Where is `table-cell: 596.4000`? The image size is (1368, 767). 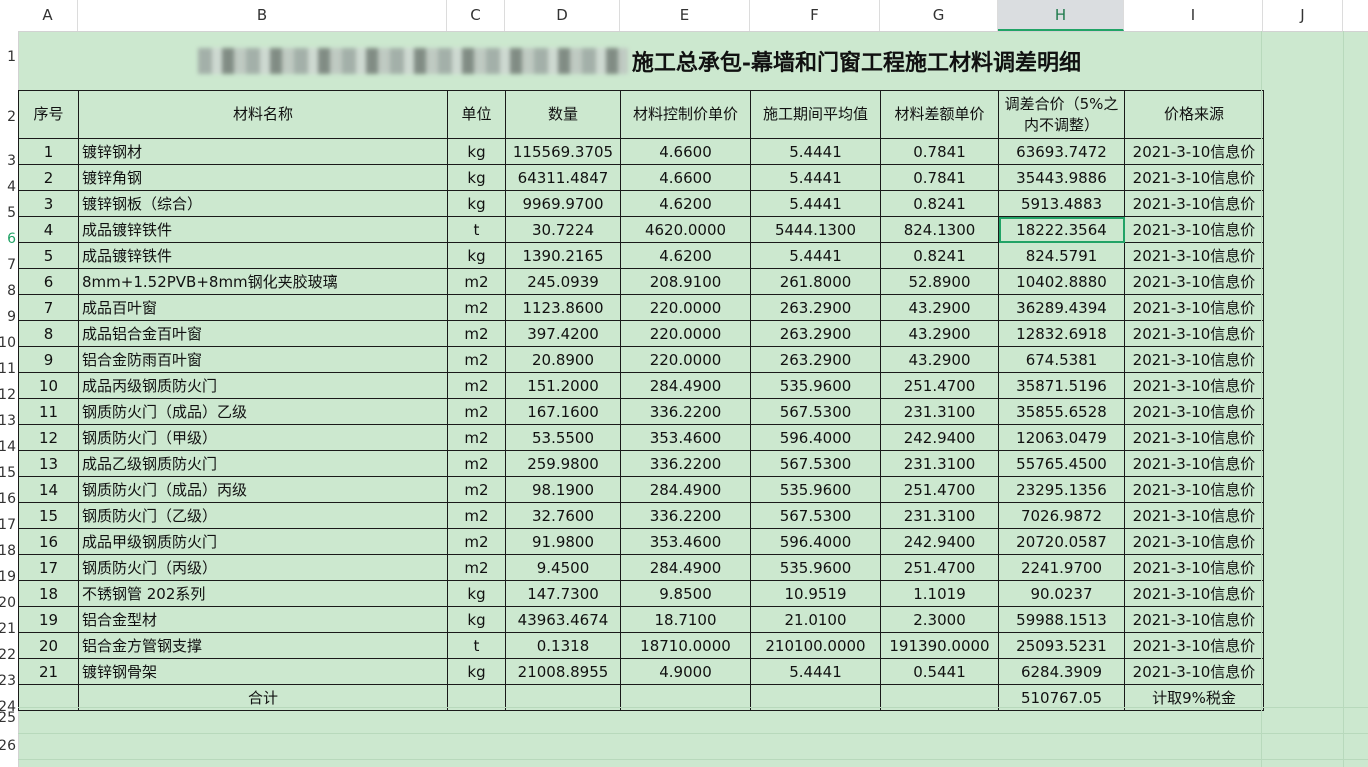 table-cell: 596.4000 is located at coordinates (815, 437).